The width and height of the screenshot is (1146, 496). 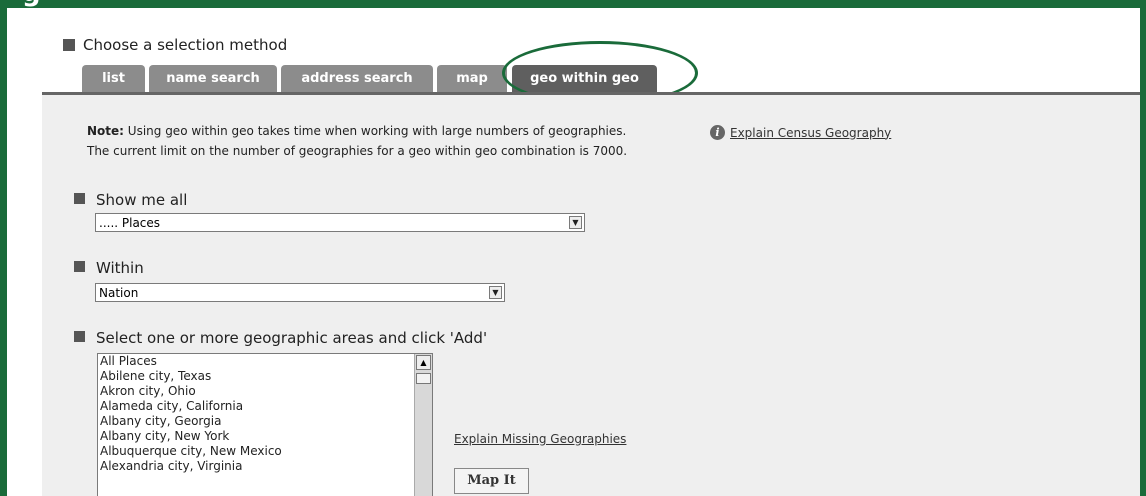 I want to click on list-item: Abilene city, Texas, so click(x=265, y=376).